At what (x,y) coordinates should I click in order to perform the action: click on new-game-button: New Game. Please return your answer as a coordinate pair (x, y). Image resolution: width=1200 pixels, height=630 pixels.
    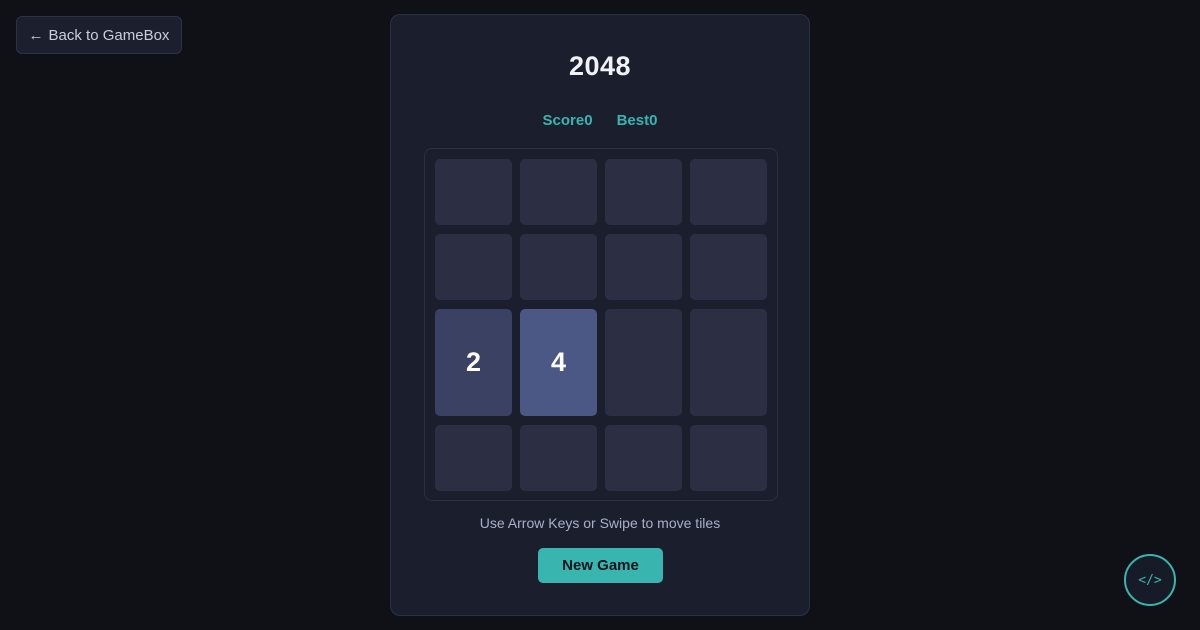
    Looking at the image, I should click on (600, 565).